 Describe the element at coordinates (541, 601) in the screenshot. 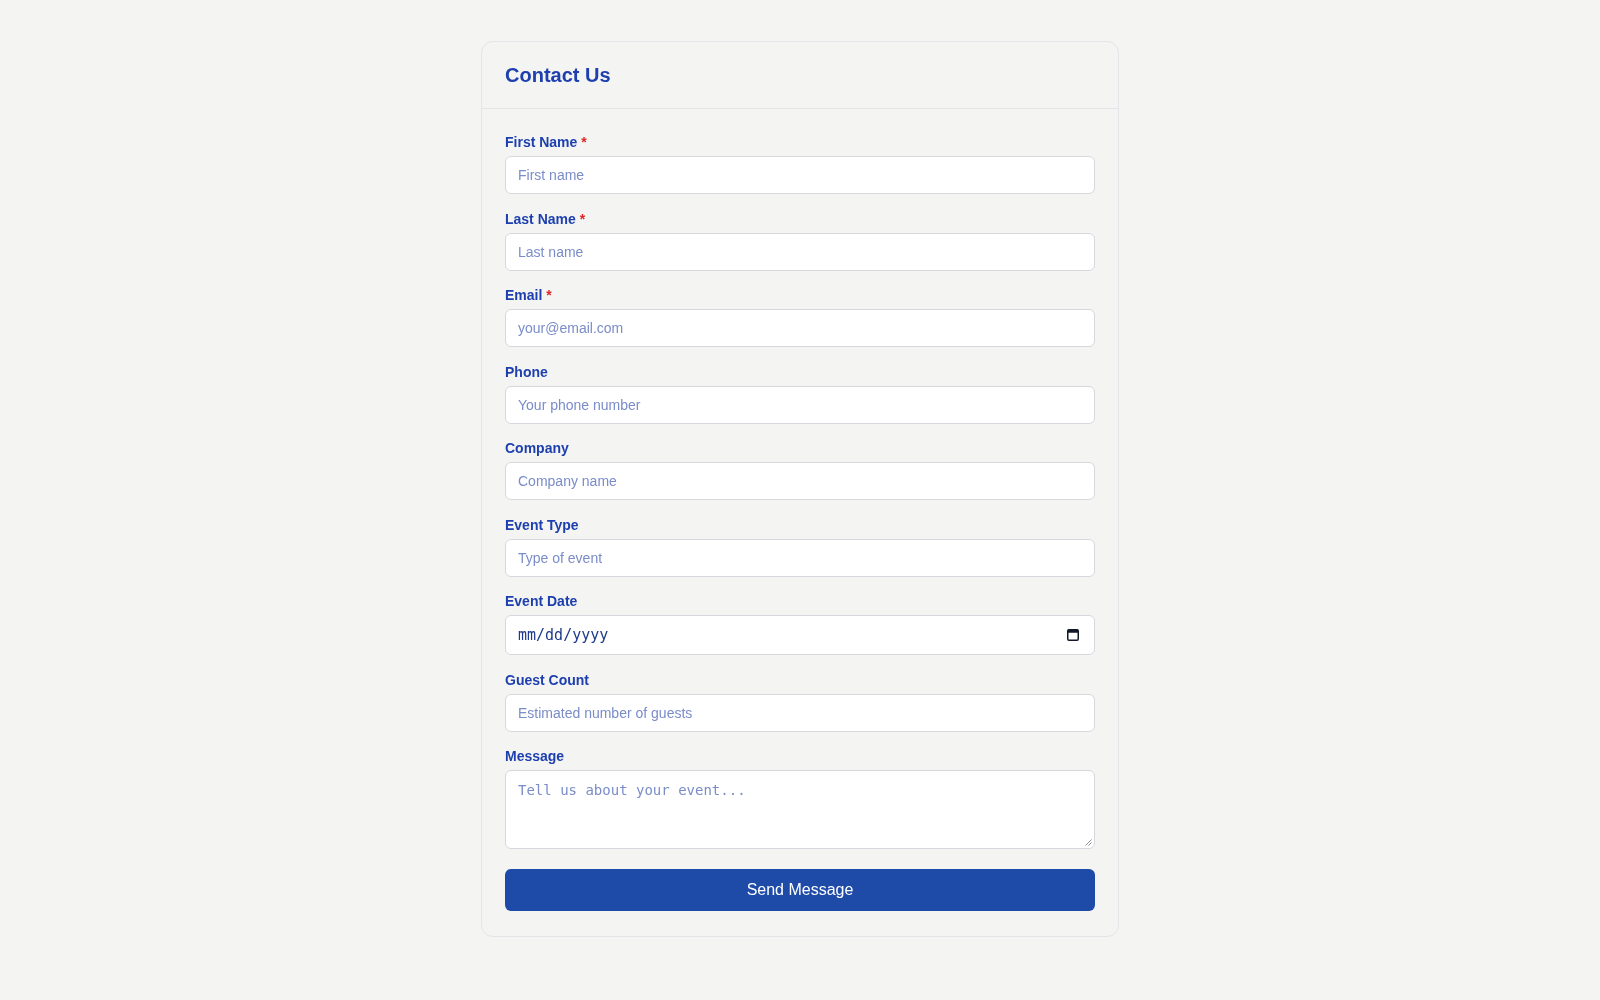

I see `field-label: Event Date` at that location.